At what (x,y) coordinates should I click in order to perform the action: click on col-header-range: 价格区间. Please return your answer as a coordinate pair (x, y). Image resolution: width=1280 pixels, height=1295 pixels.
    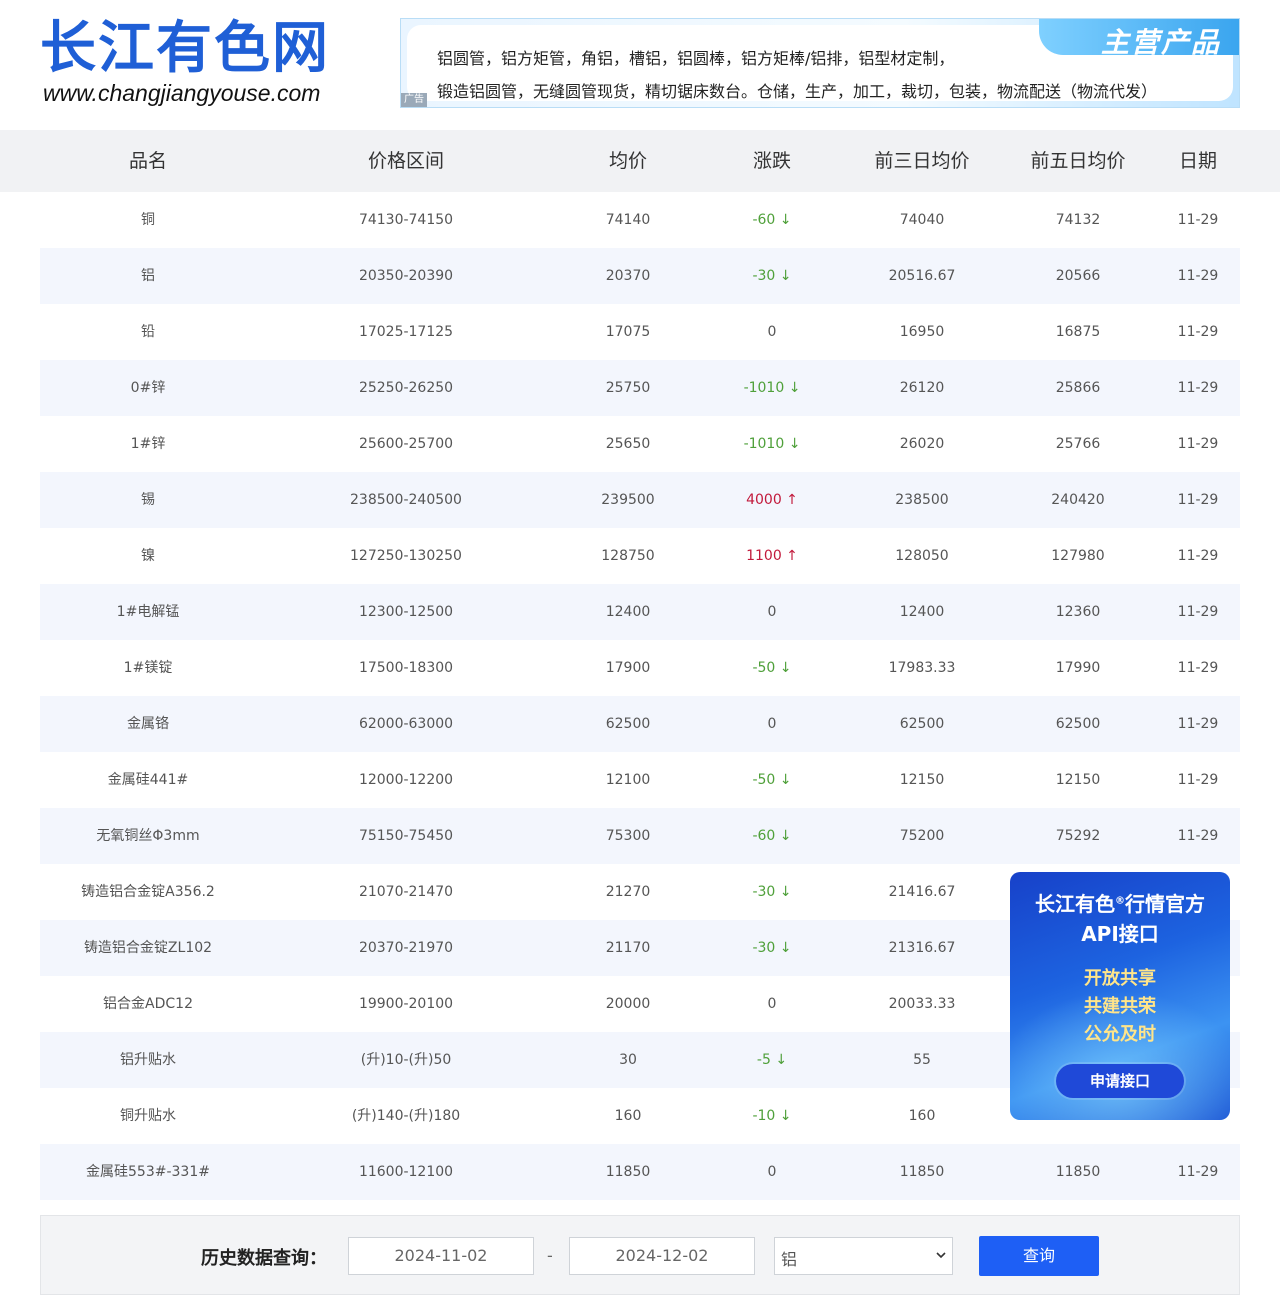
    Looking at the image, I should click on (406, 161).